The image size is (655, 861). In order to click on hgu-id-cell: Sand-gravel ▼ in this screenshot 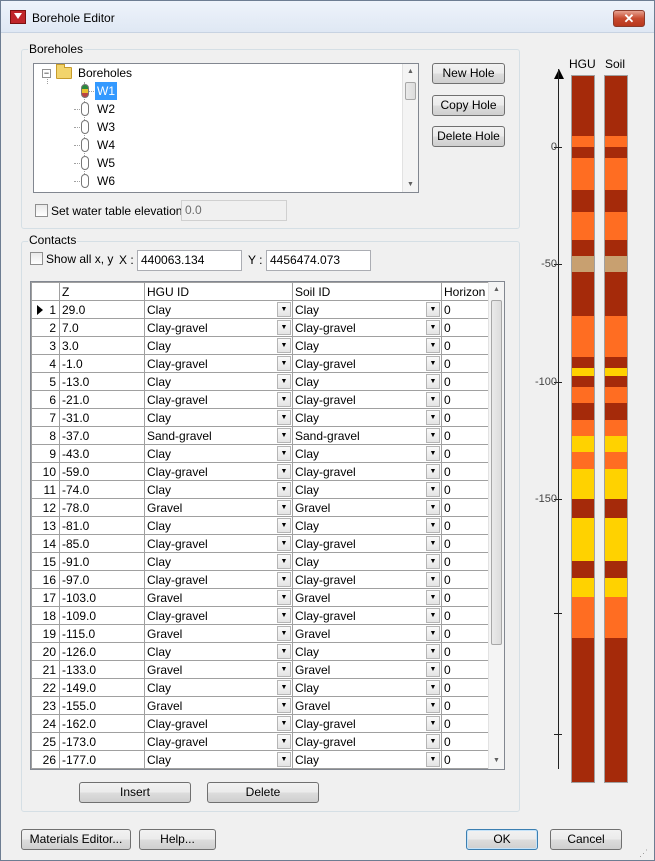, I will do `click(218, 435)`.